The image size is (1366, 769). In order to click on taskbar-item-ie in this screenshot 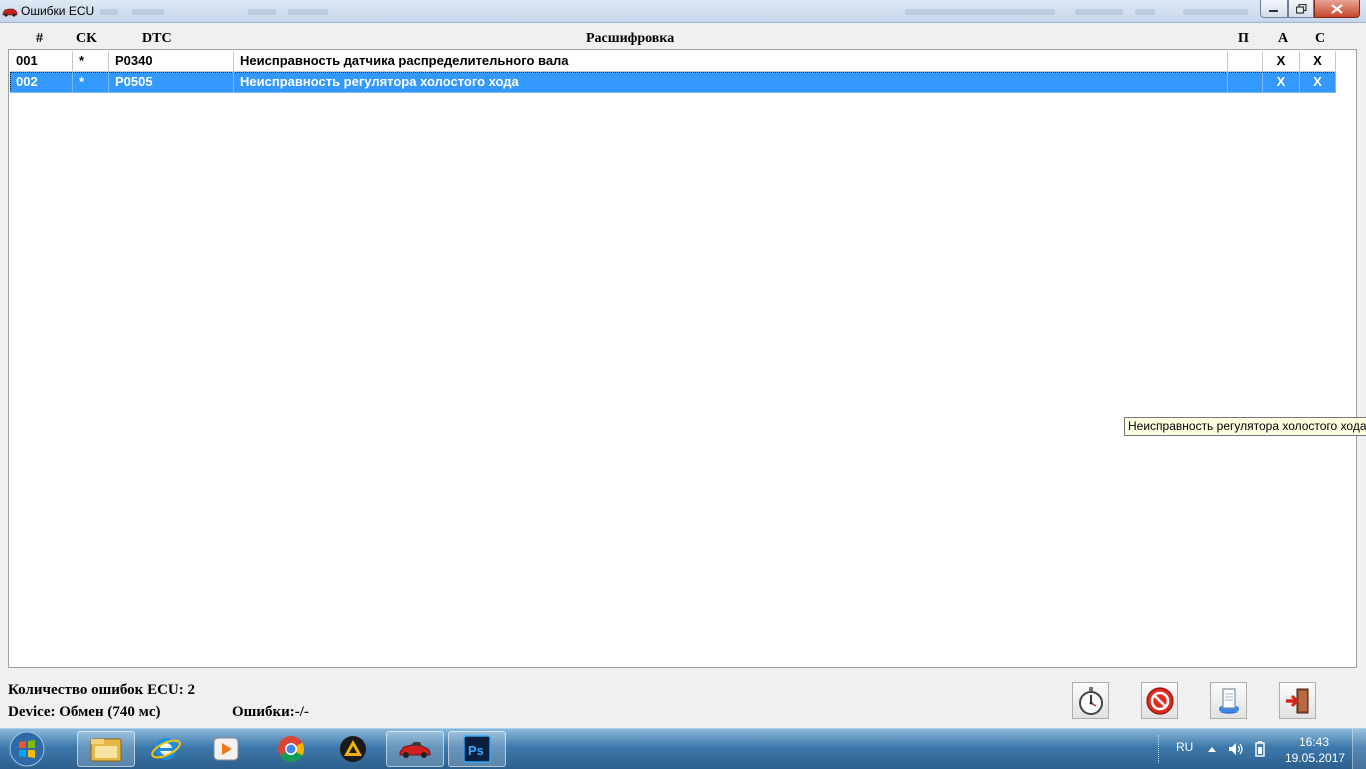, I will do `click(166, 749)`.